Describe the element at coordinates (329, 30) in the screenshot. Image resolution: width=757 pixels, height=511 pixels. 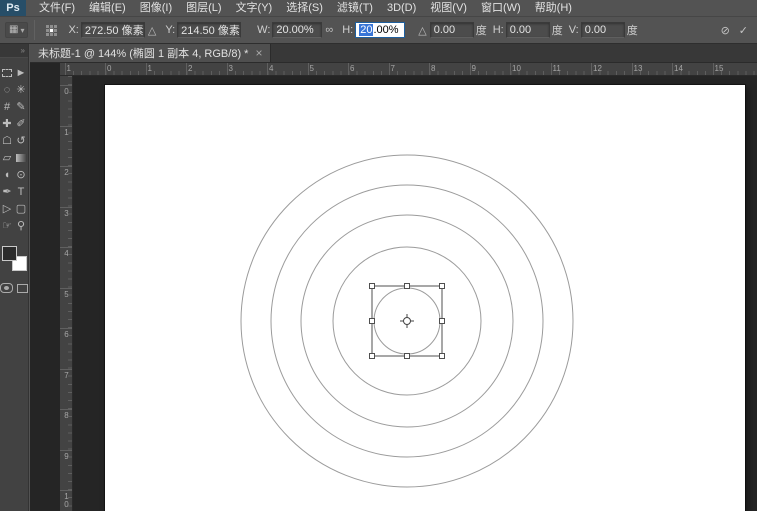
I see `link-dimensions-icon: ∞` at that location.